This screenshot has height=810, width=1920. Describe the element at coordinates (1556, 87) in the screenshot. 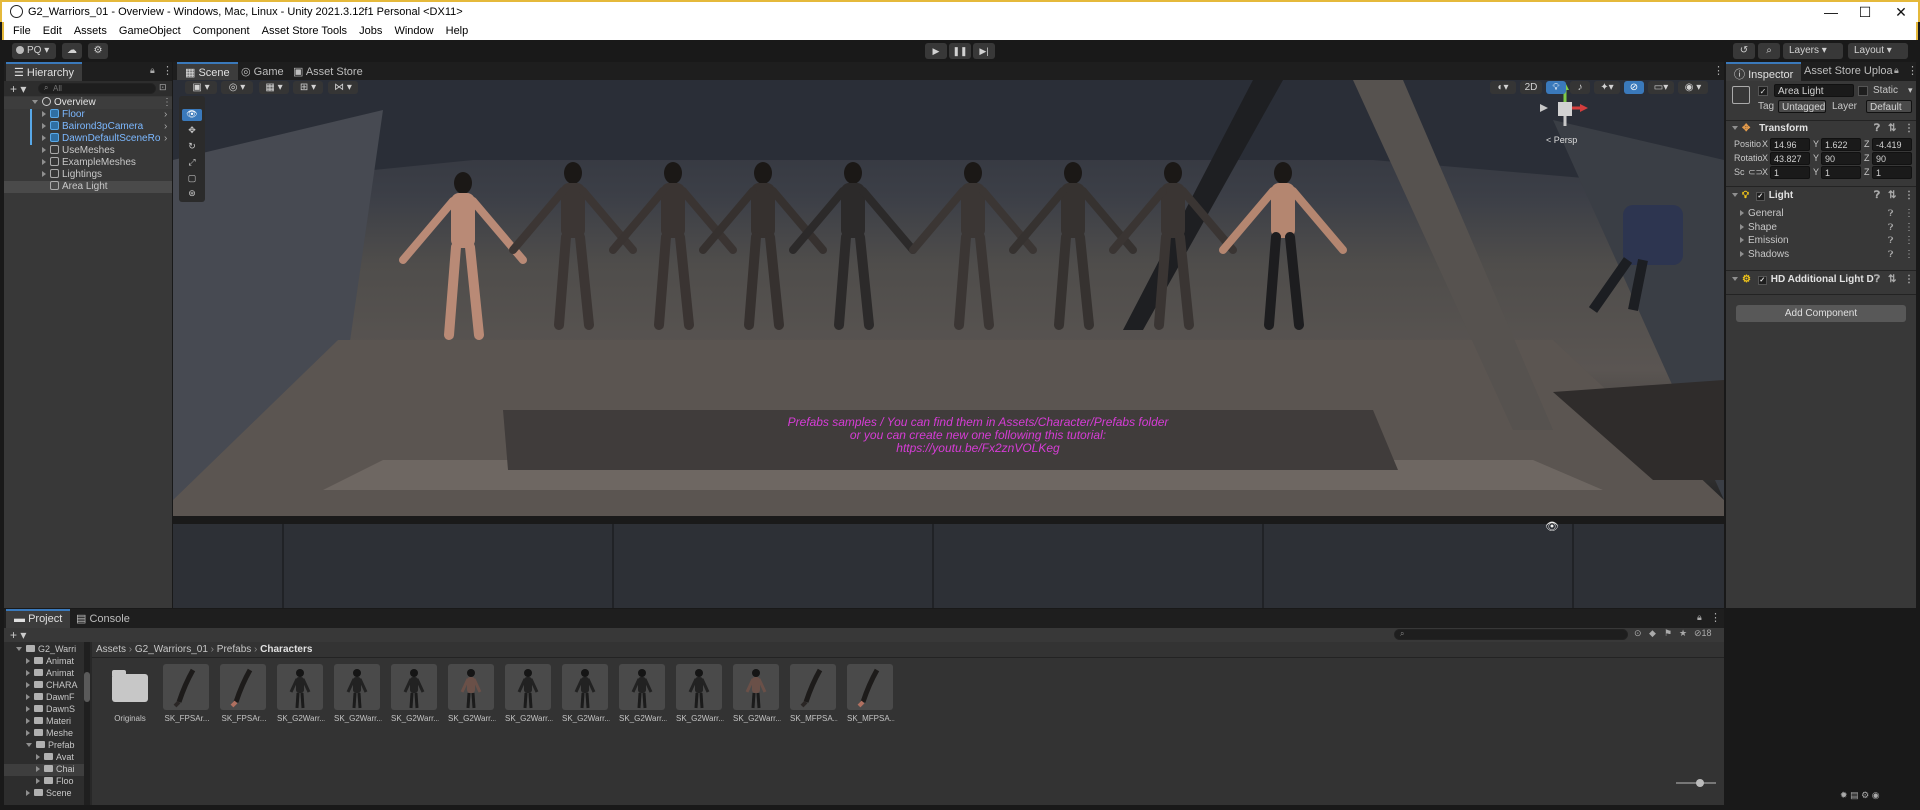

I see `lighting-toggle-icon: 💡︎` at that location.